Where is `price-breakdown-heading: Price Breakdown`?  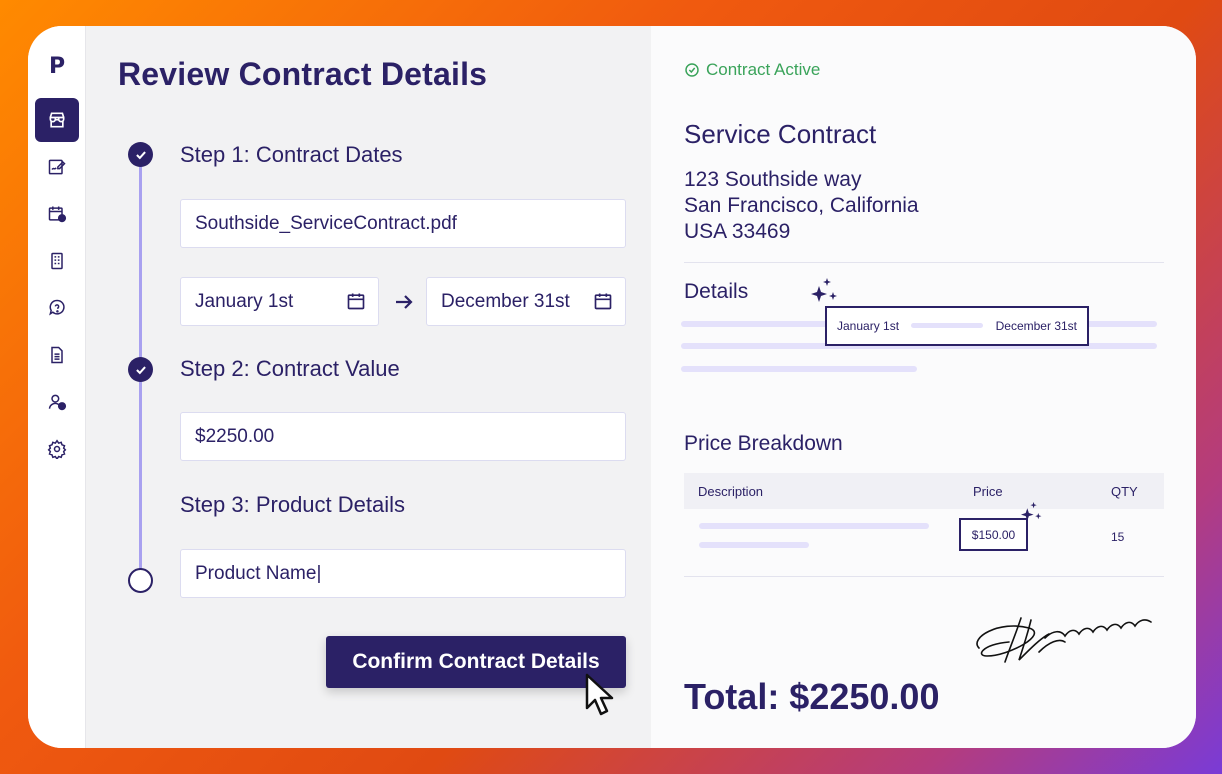
price-breakdown-heading: Price Breakdown is located at coordinates (763, 443).